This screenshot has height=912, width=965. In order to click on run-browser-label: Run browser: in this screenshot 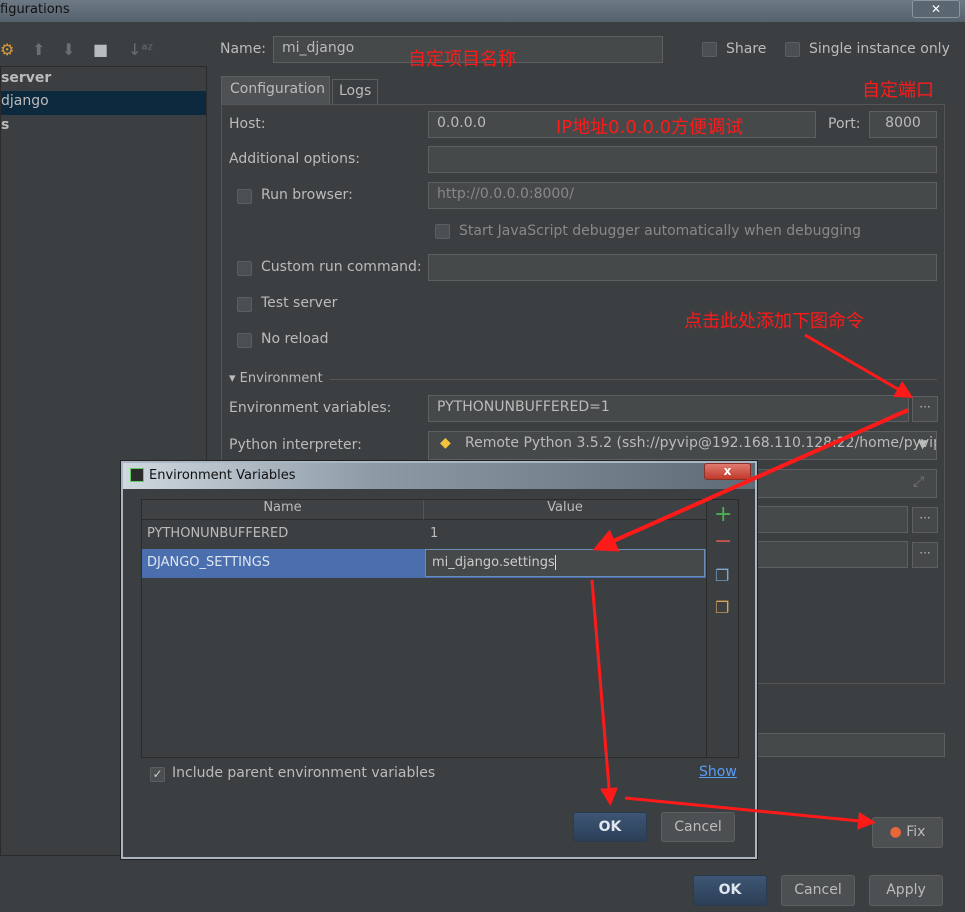, I will do `click(307, 195)`.